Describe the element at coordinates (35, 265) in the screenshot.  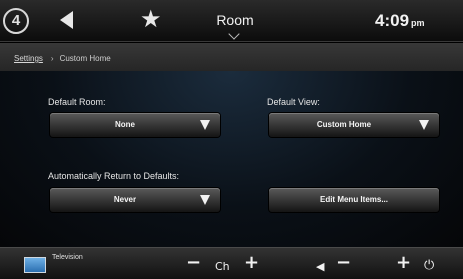
I see `television-icon` at that location.